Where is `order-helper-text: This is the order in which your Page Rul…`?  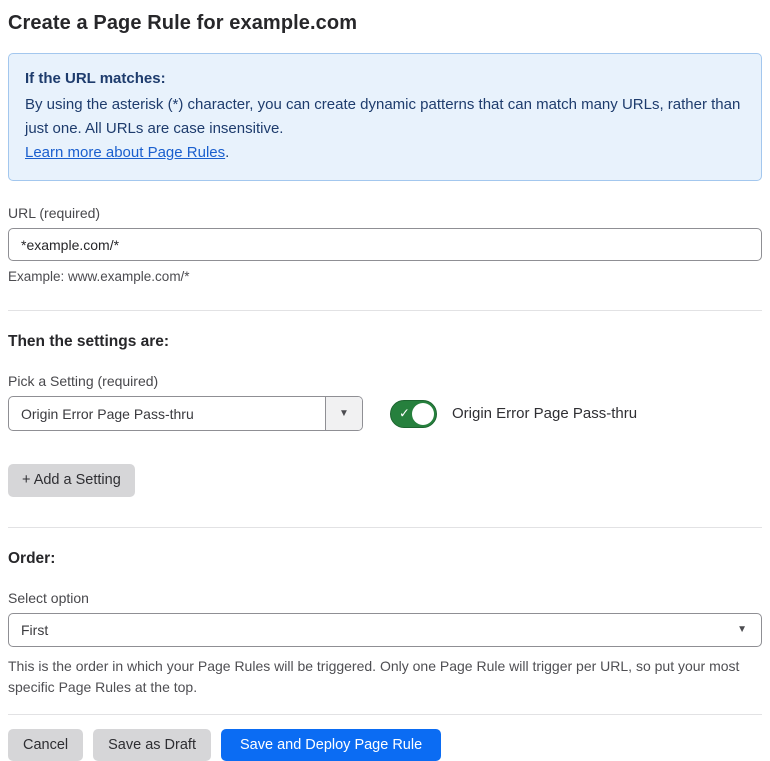
order-helper-text: This is the order in which your Page Rul… is located at coordinates (374, 676).